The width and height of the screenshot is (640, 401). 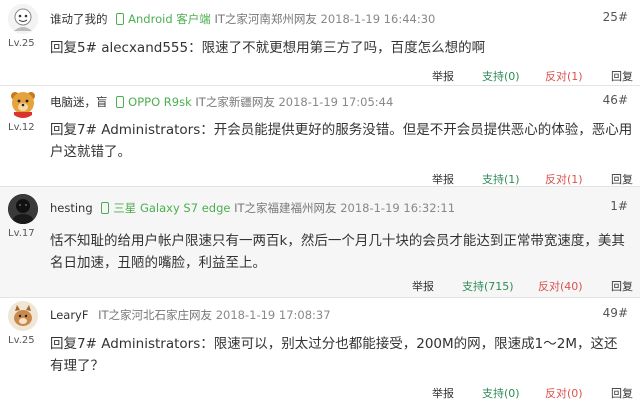 I want to click on floor-number: 46#, so click(x=615, y=100).